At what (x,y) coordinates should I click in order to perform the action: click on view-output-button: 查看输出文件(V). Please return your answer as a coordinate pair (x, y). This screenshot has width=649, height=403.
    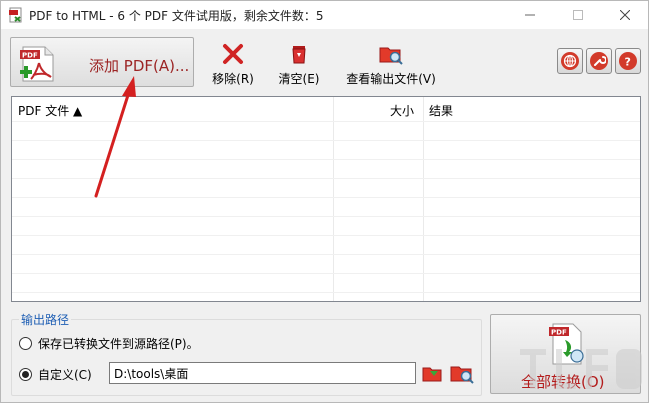
    Looking at the image, I should click on (391, 65).